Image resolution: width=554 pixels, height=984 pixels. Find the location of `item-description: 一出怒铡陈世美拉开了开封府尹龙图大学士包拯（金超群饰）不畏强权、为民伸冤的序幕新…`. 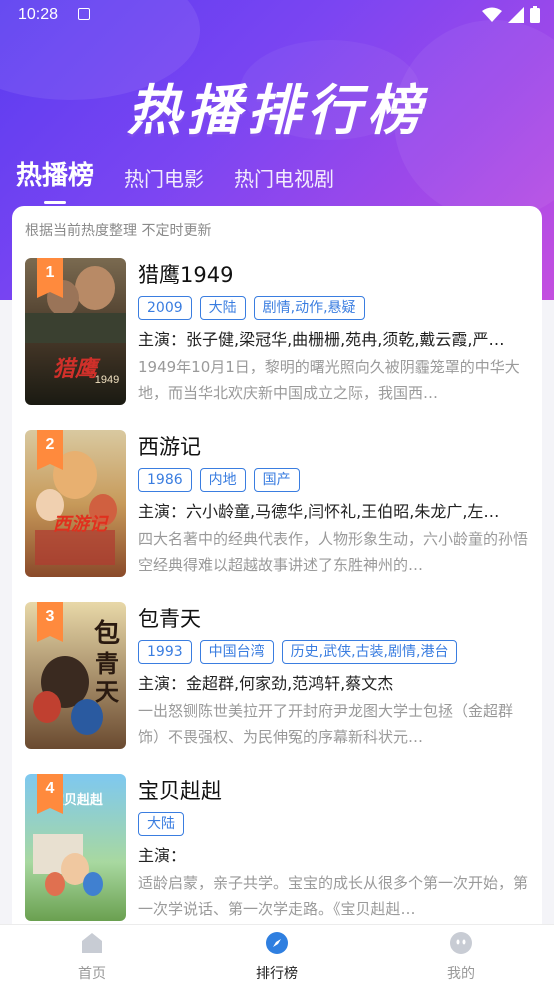

item-description: 一出怒铡陈世美拉开了开封府尹龙图大学士包拯（金超群饰）不畏强权、为民伸冤的序幕新… is located at coordinates (326, 724).